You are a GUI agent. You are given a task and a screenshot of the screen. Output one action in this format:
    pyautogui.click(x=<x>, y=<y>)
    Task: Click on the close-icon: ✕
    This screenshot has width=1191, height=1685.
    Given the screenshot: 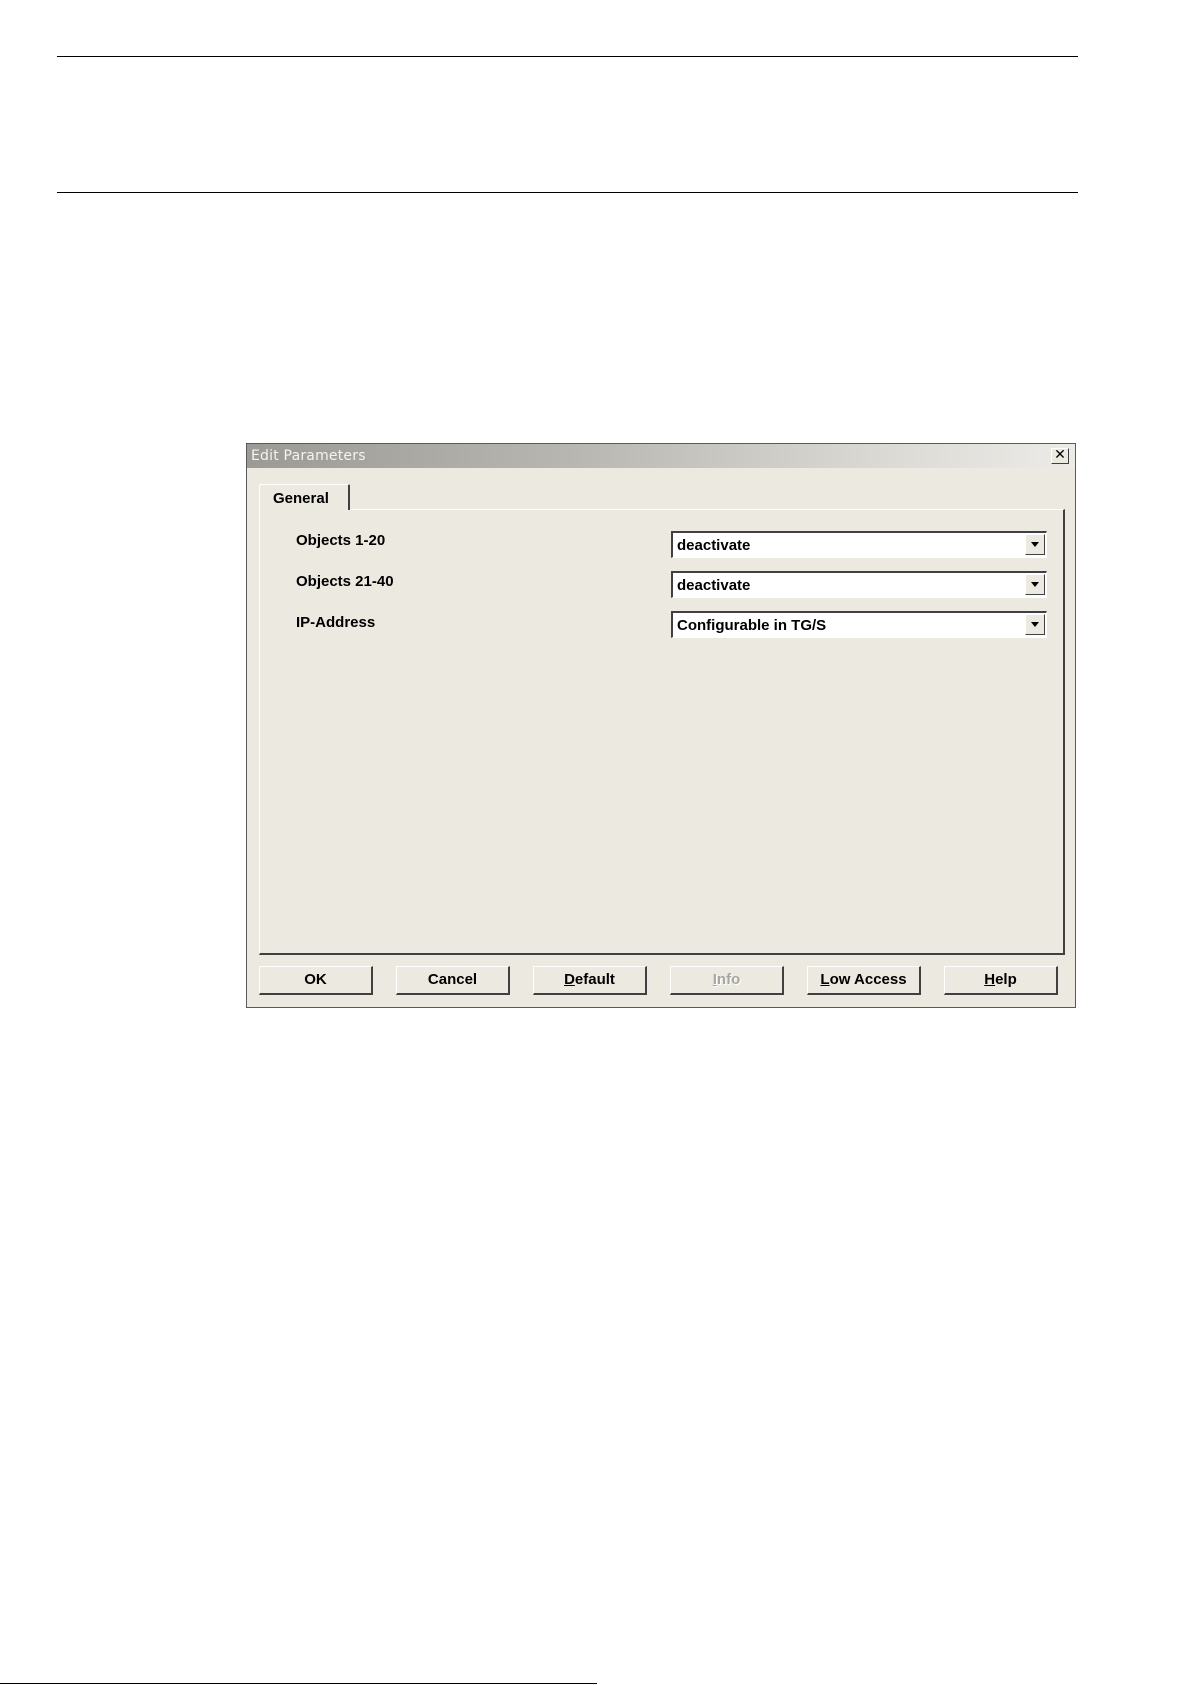 What is the action you would take?
    pyautogui.click(x=1060, y=455)
    